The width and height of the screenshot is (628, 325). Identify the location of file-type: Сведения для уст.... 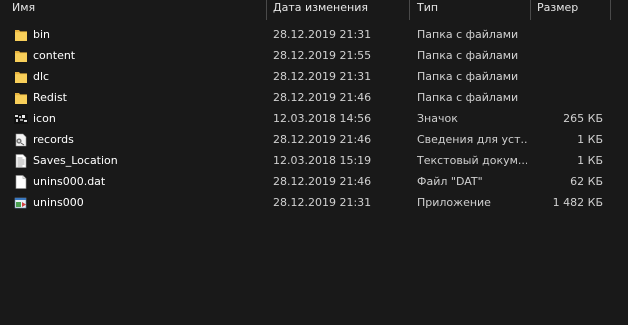
(472, 139).